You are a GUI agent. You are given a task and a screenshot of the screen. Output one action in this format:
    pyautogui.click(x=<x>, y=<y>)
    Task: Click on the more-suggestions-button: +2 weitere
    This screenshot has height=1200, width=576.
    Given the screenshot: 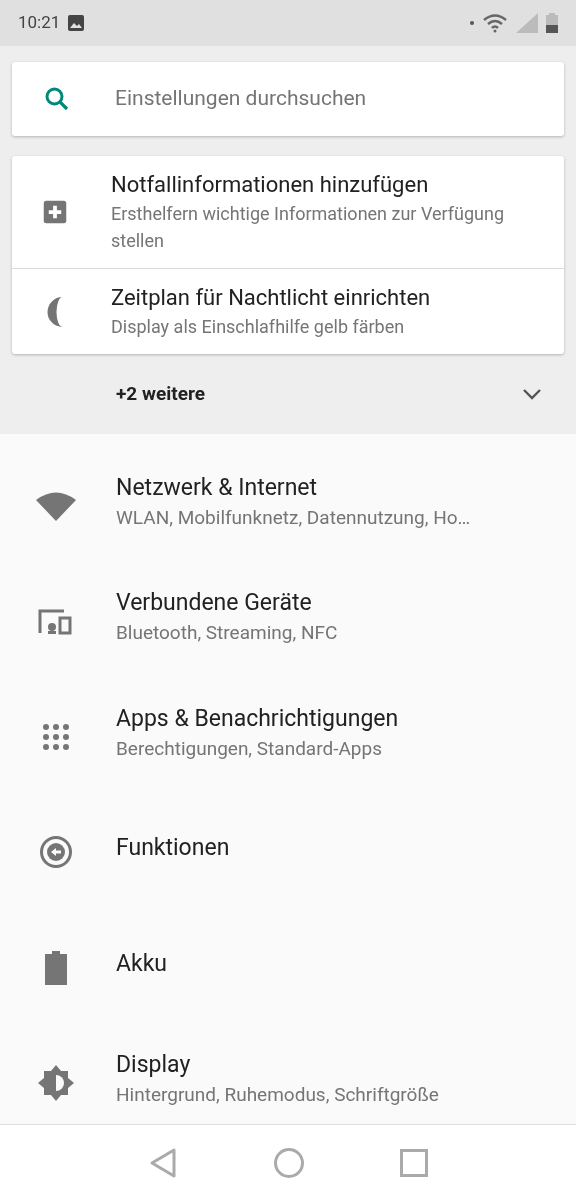 What is the action you would take?
    pyautogui.click(x=288, y=394)
    